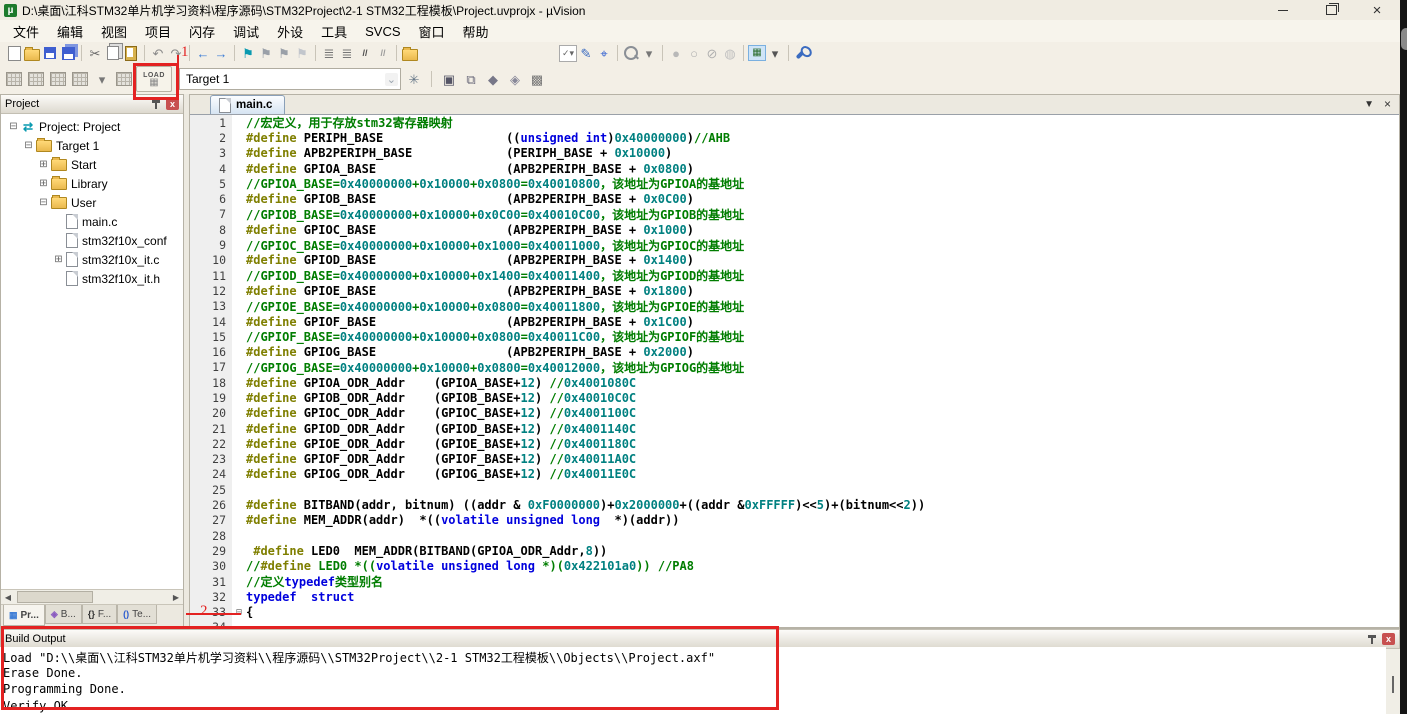  What do you see at coordinates (329, 53) in the screenshot?
I see `outdent-icon: ≣` at bounding box center [329, 53].